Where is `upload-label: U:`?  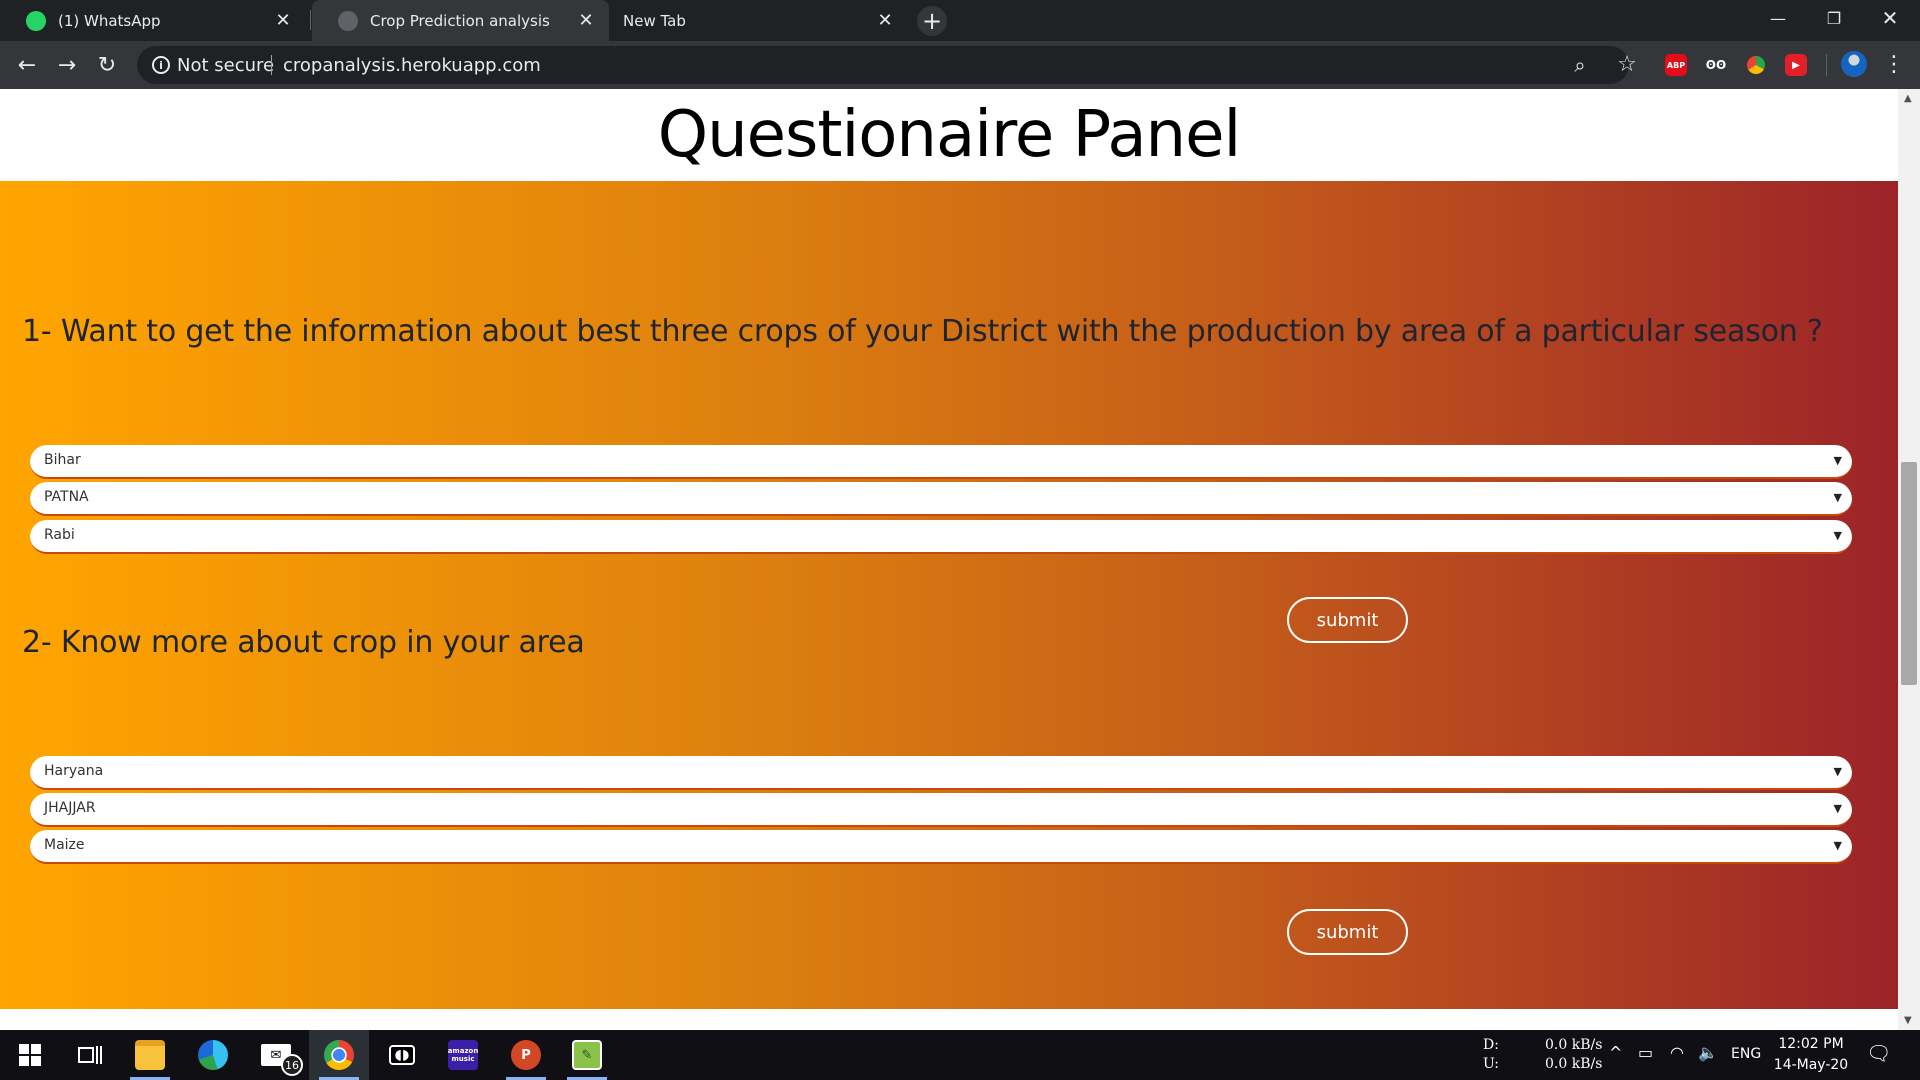 upload-label: U: is located at coordinates (1491, 1064).